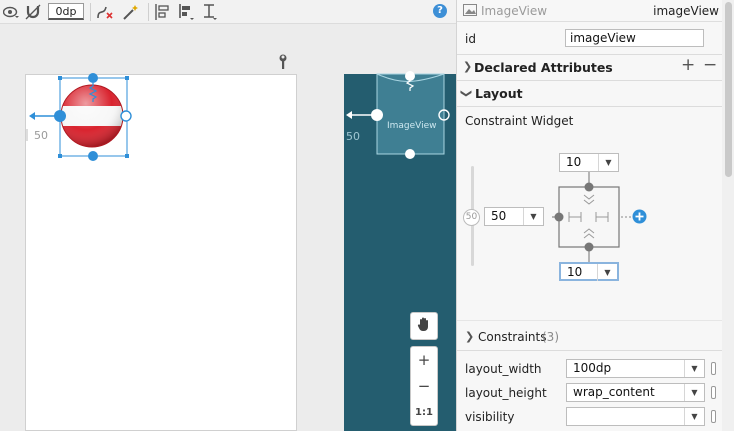  What do you see at coordinates (105, 12) in the screenshot?
I see `clear-constraints-icon` at bounding box center [105, 12].